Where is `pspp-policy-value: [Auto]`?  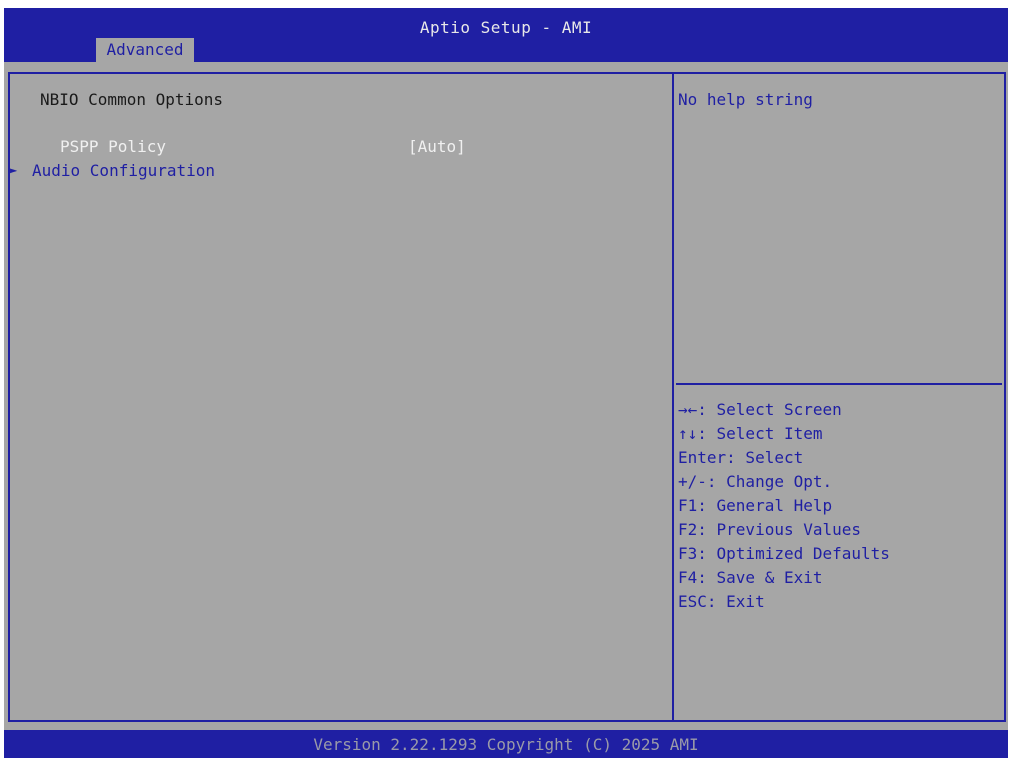
pspp-policy-value: [Auto] is located at coordinates (437, 146).